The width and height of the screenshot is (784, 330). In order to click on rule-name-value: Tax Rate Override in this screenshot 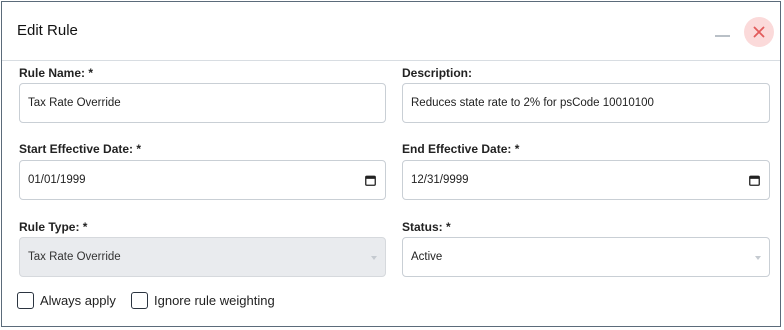, I will do `click(74, 103)`.